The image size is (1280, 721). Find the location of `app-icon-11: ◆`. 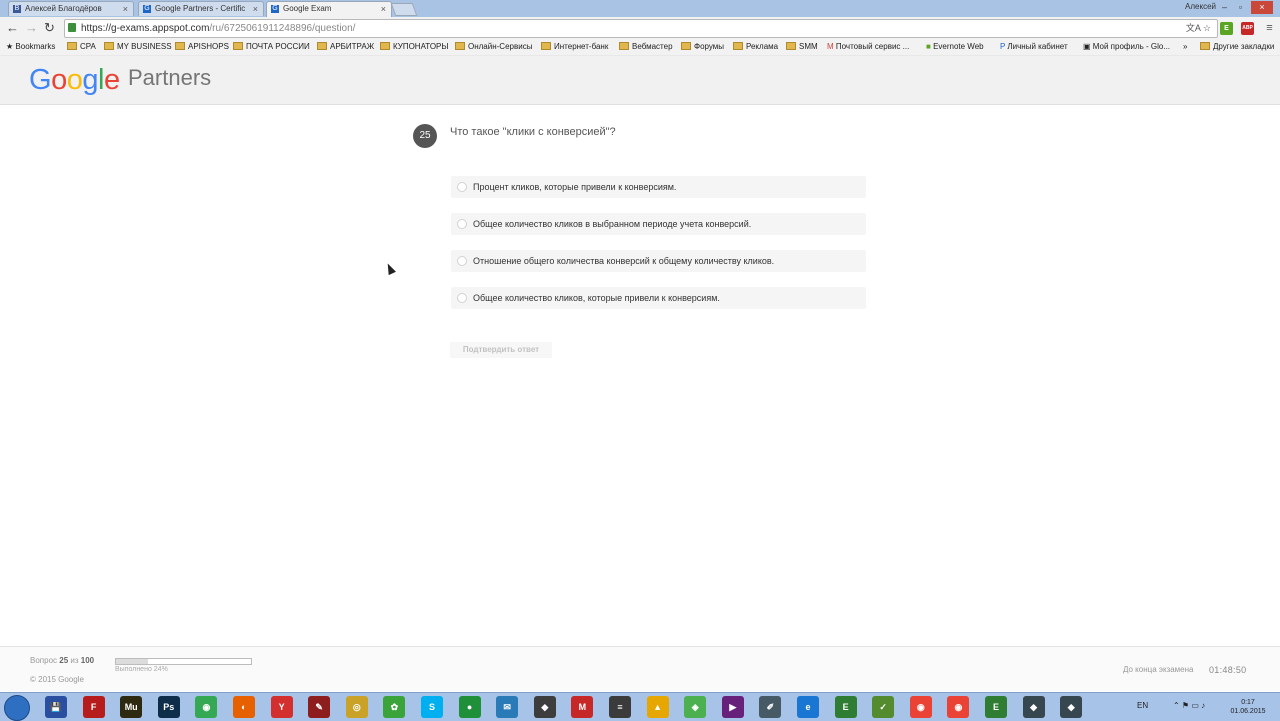

app-icon-11: ◆ is located at coordinates (1071, 707).